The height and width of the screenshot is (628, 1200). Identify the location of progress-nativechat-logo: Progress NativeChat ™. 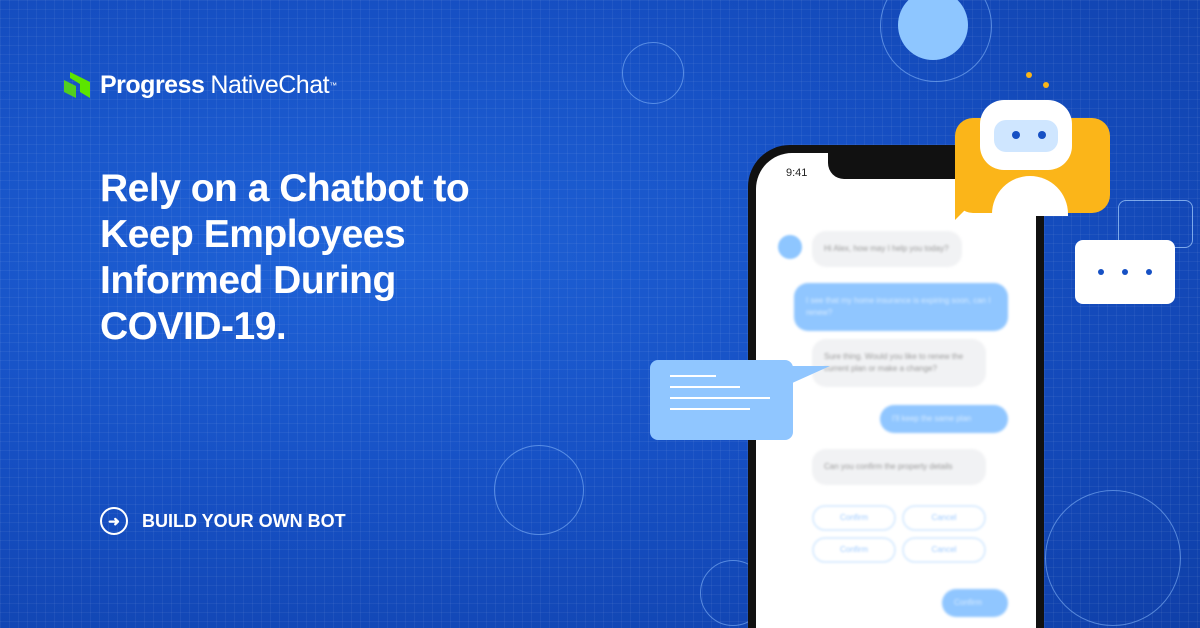
(199, 85).